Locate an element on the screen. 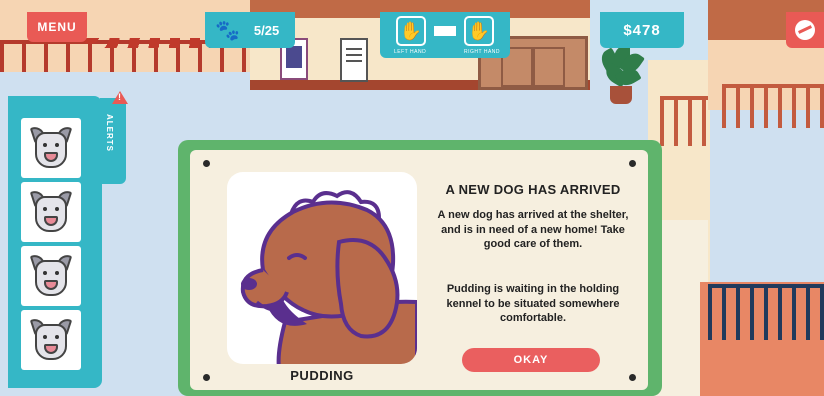 The width and height of the screenshot is (824, 396). dog-count-display: 🐾 5/25 is located at coordinates (250, 30).